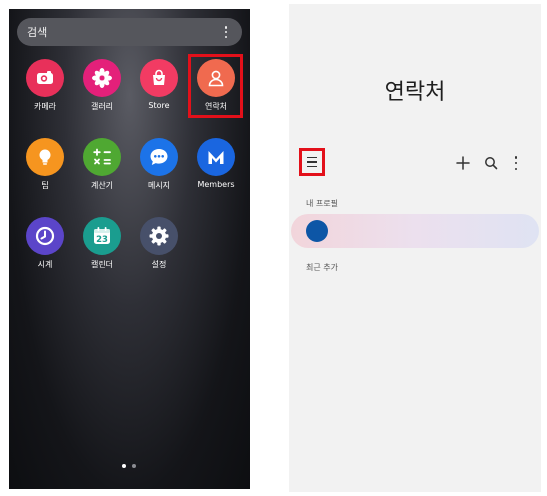 This screenshot has height=496, width=547. I want to click on app-label: 계산기, so click(102, 185).